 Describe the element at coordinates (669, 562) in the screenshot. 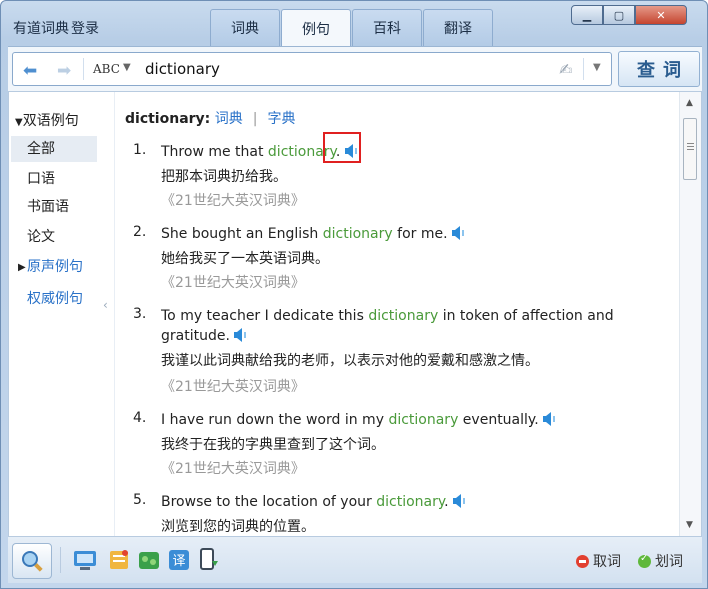

I see `select-label: 划词` at that location.